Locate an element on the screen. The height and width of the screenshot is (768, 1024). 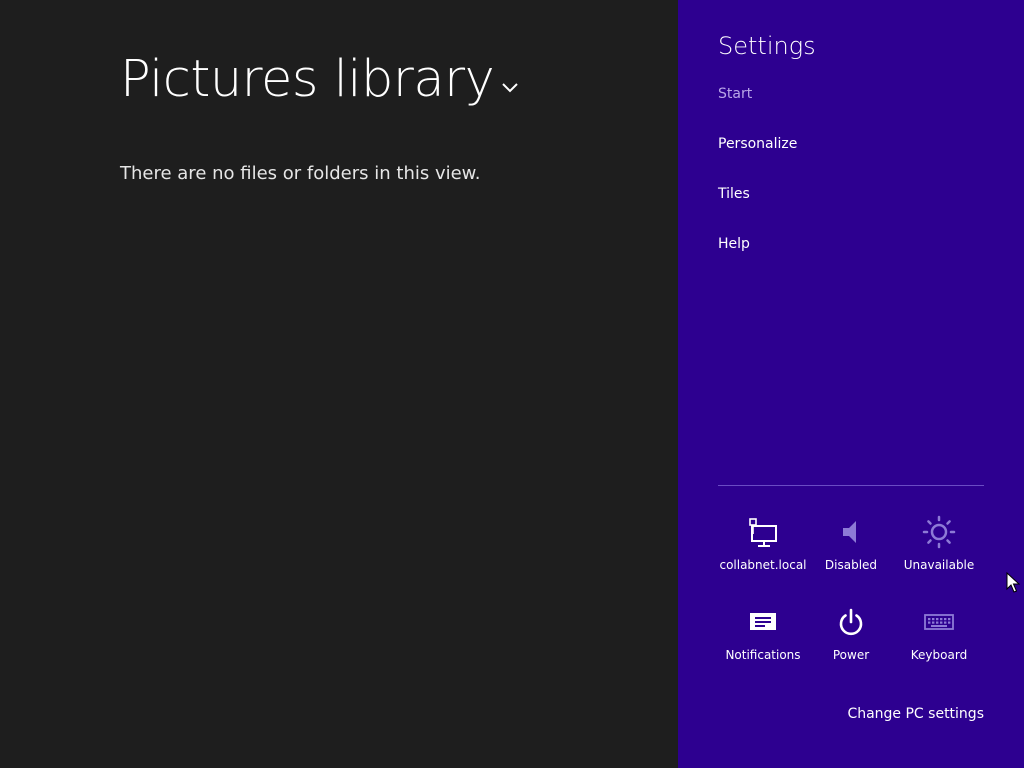
charm-title: Settings is located at coordinates (767, 46).